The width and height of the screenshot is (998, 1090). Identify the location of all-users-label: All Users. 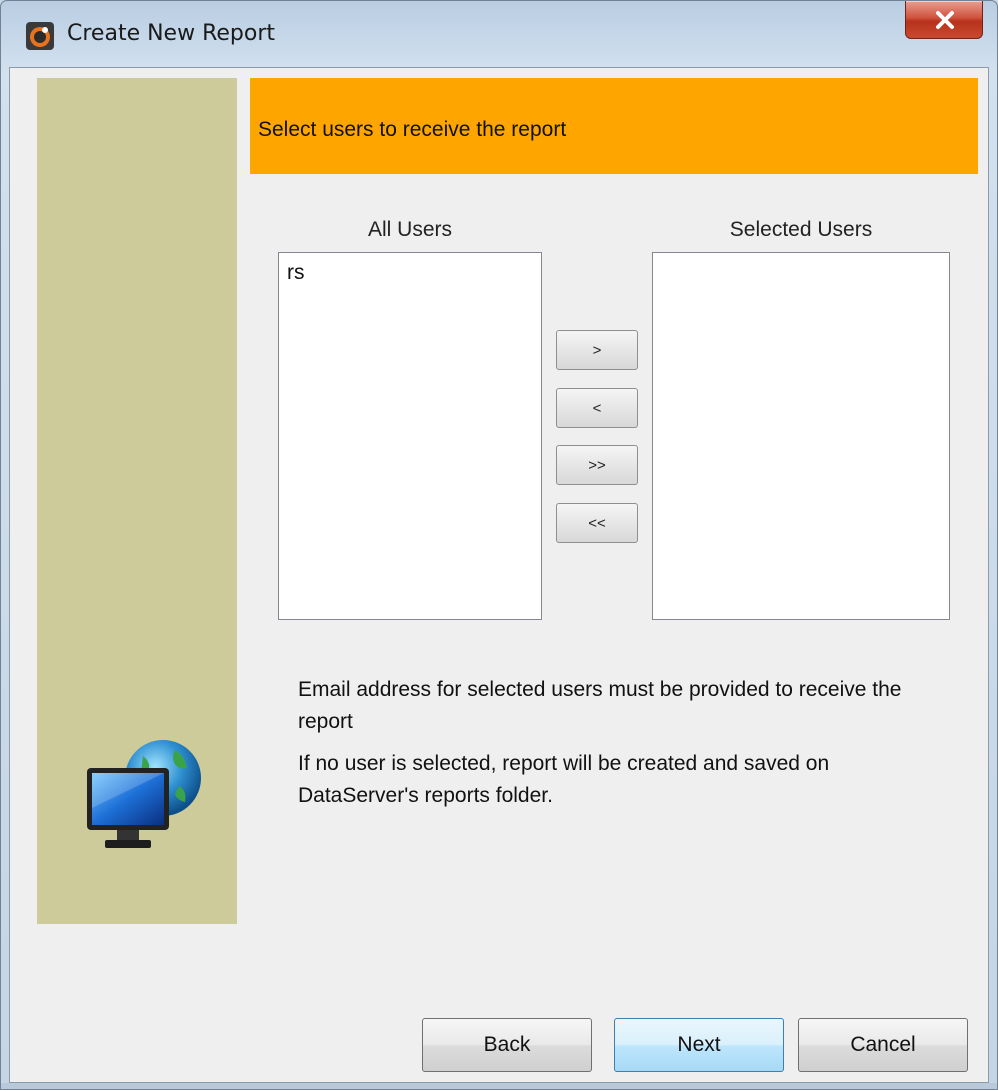
(409, 229).